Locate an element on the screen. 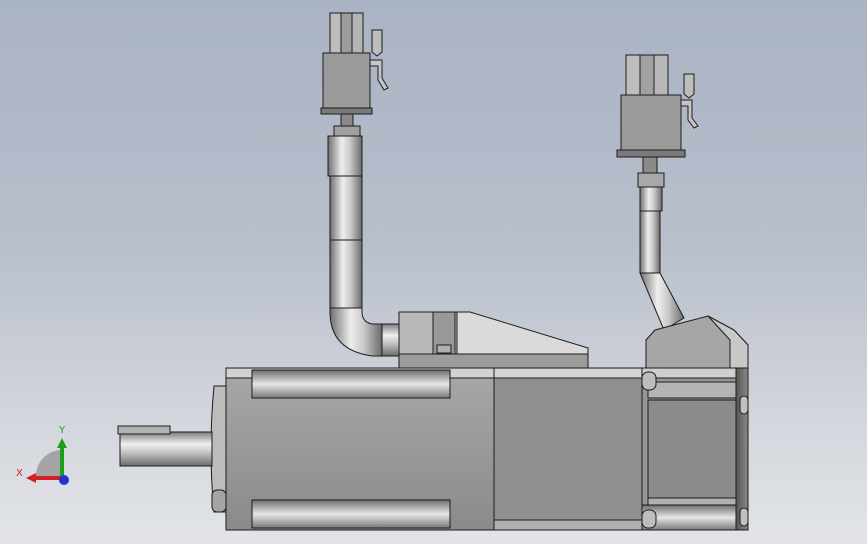  x-axis-arrowhead is located at coordinates (31, 478).